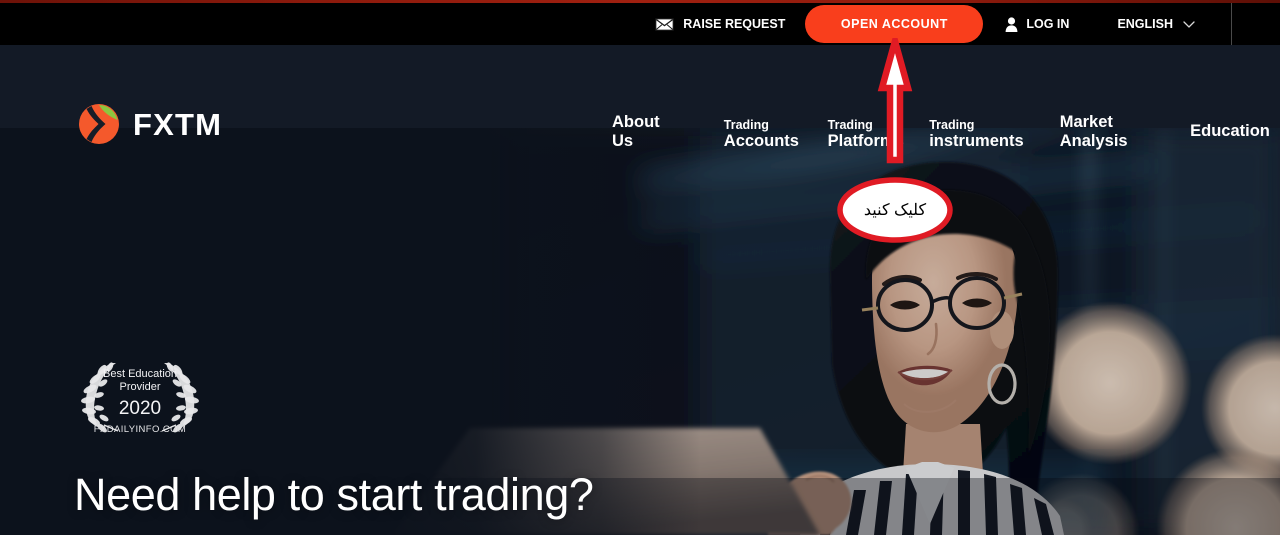 This screenshot has height=535, width=1280. I want to click on nav-item-trading-platforms: Trading Platforms, so click(866, 131).